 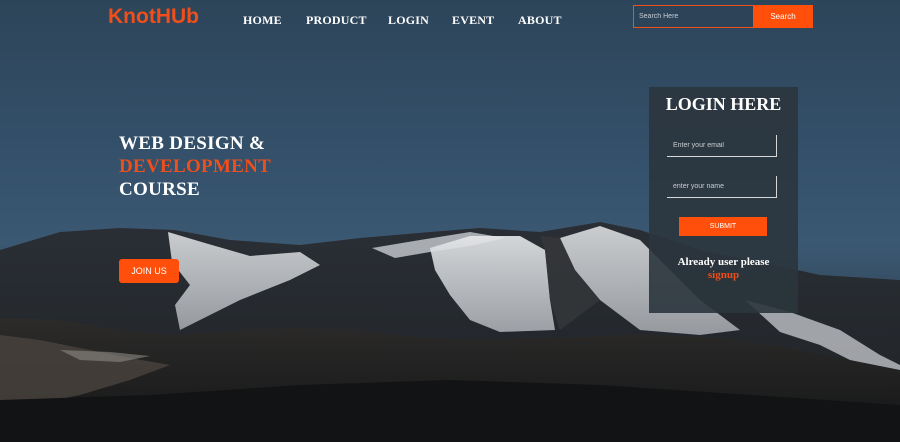 I want to click on hero-line-2: DEVELOPMENT, so click(x=195, y=166).